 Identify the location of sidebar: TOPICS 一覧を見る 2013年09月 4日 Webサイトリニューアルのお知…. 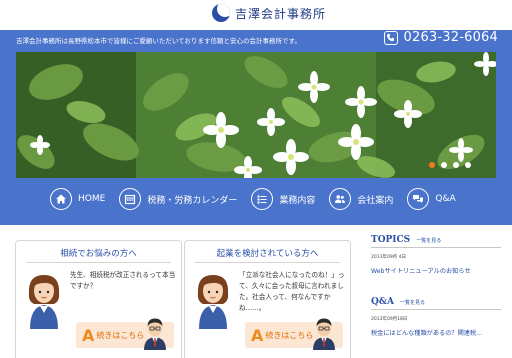
(436, 286).